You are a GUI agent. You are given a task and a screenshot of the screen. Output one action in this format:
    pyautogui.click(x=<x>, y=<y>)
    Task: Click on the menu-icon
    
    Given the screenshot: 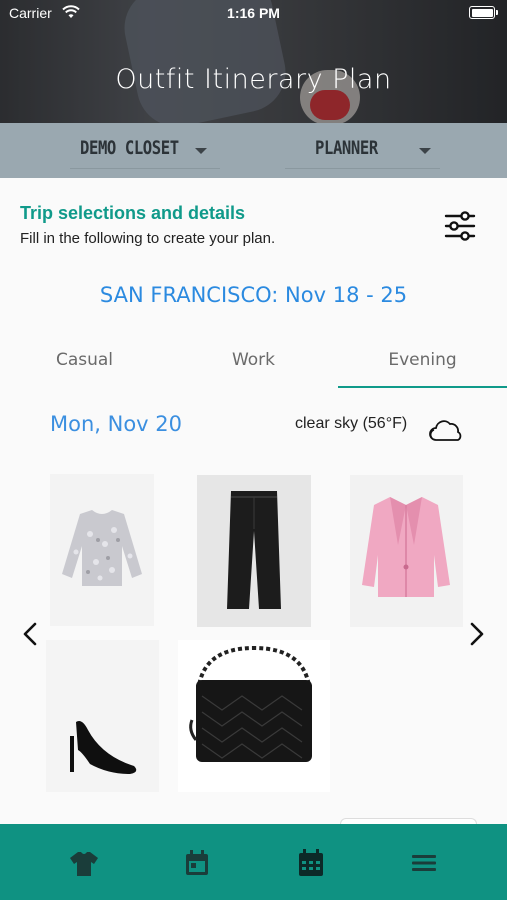 What is the action you would take?
    pyautogui.click(x=424, y=863)
    